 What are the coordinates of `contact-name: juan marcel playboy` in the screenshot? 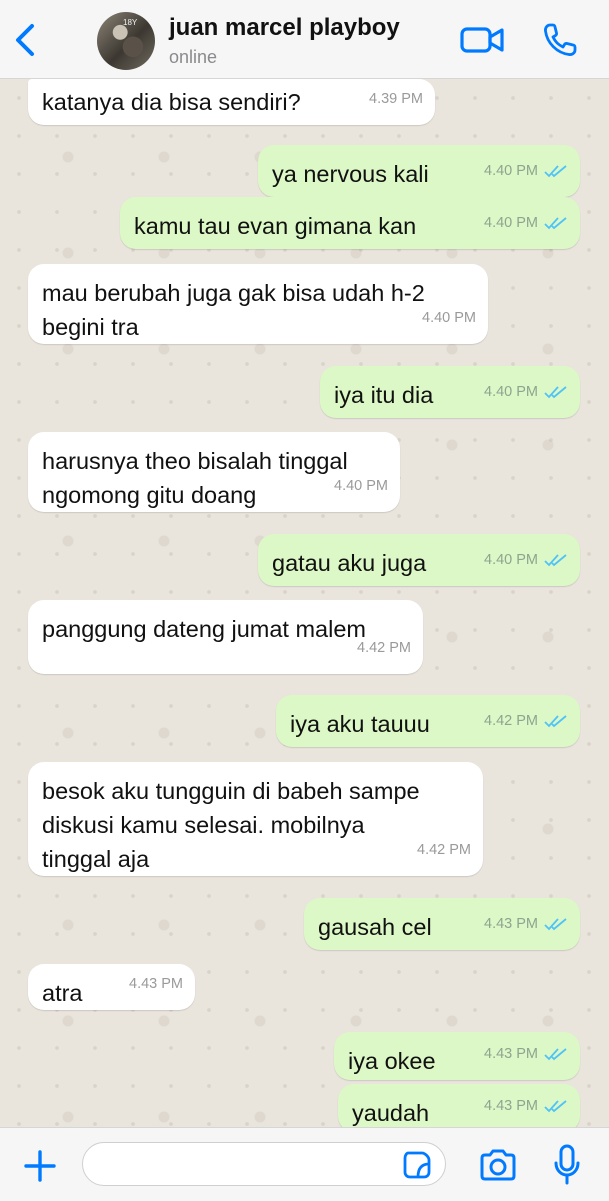 It's located at (284, 28).